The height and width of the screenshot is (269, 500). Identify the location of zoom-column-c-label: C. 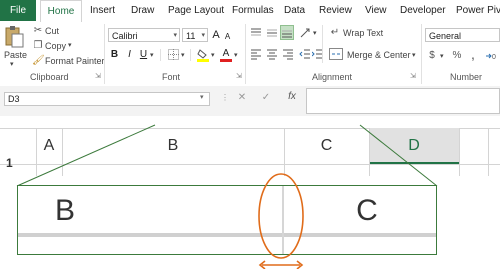
(367, 210).